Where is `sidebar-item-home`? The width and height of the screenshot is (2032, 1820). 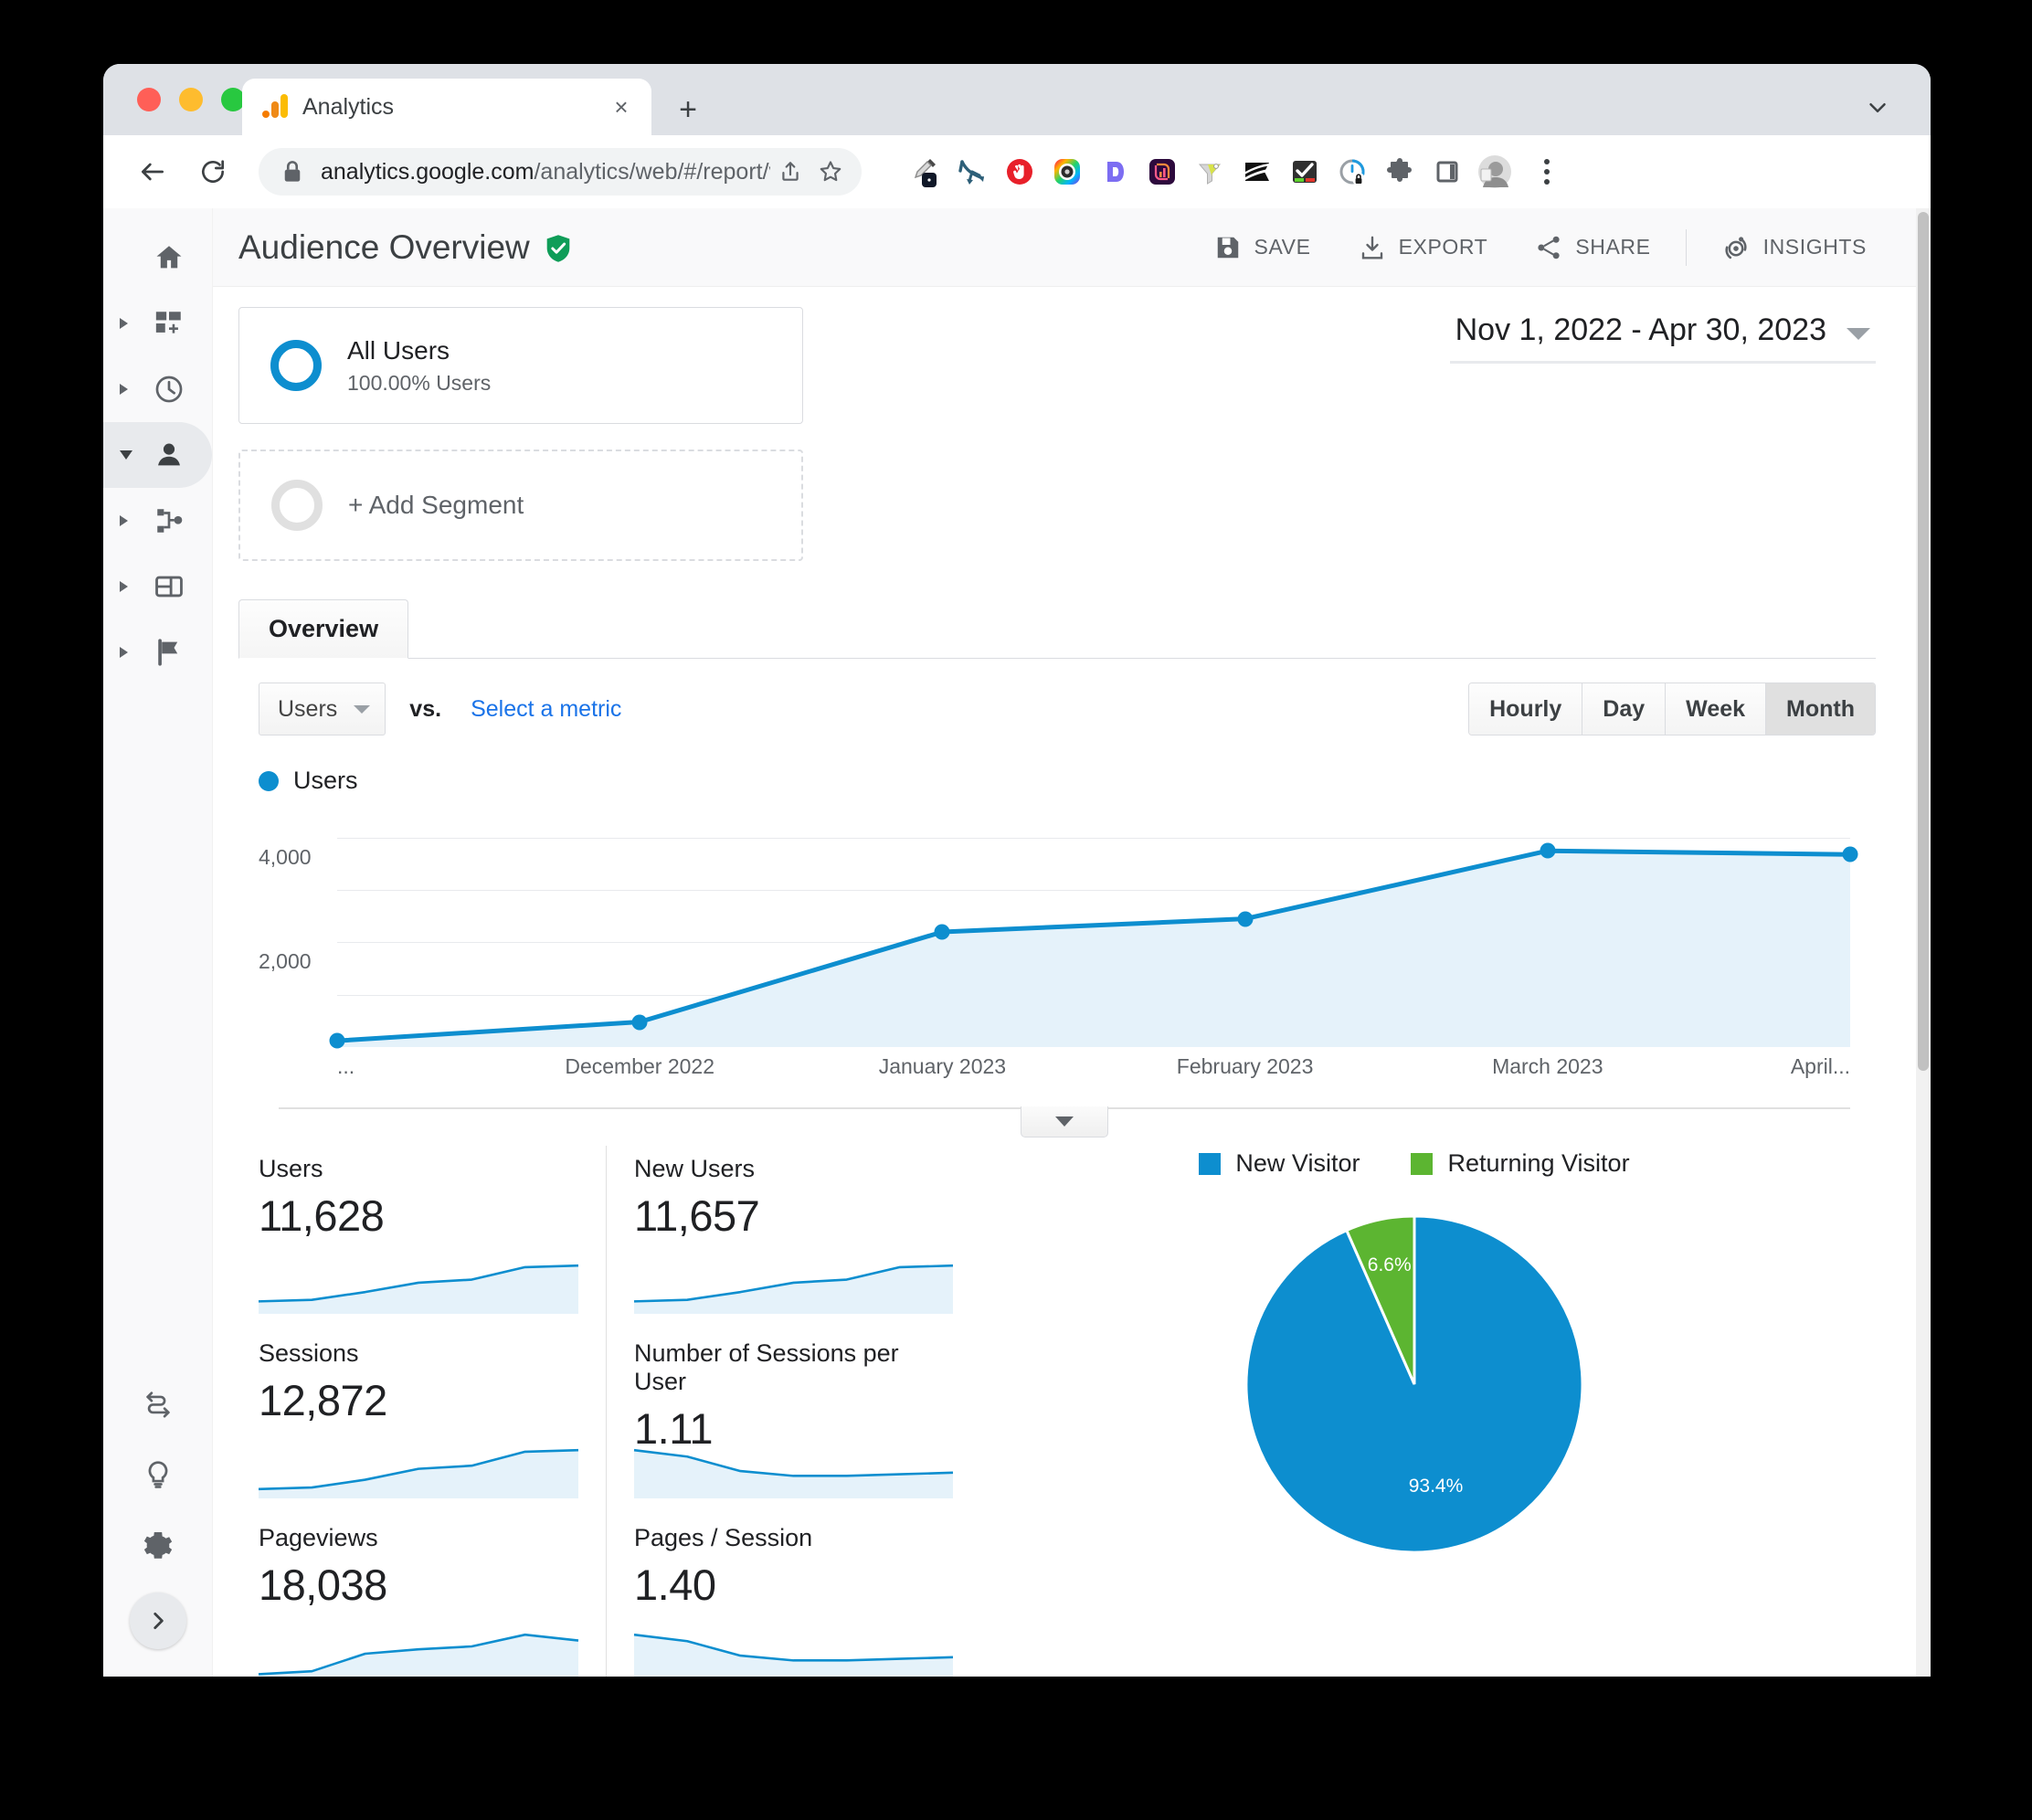 sidebar-item-home is located at coordinates (157, 258).